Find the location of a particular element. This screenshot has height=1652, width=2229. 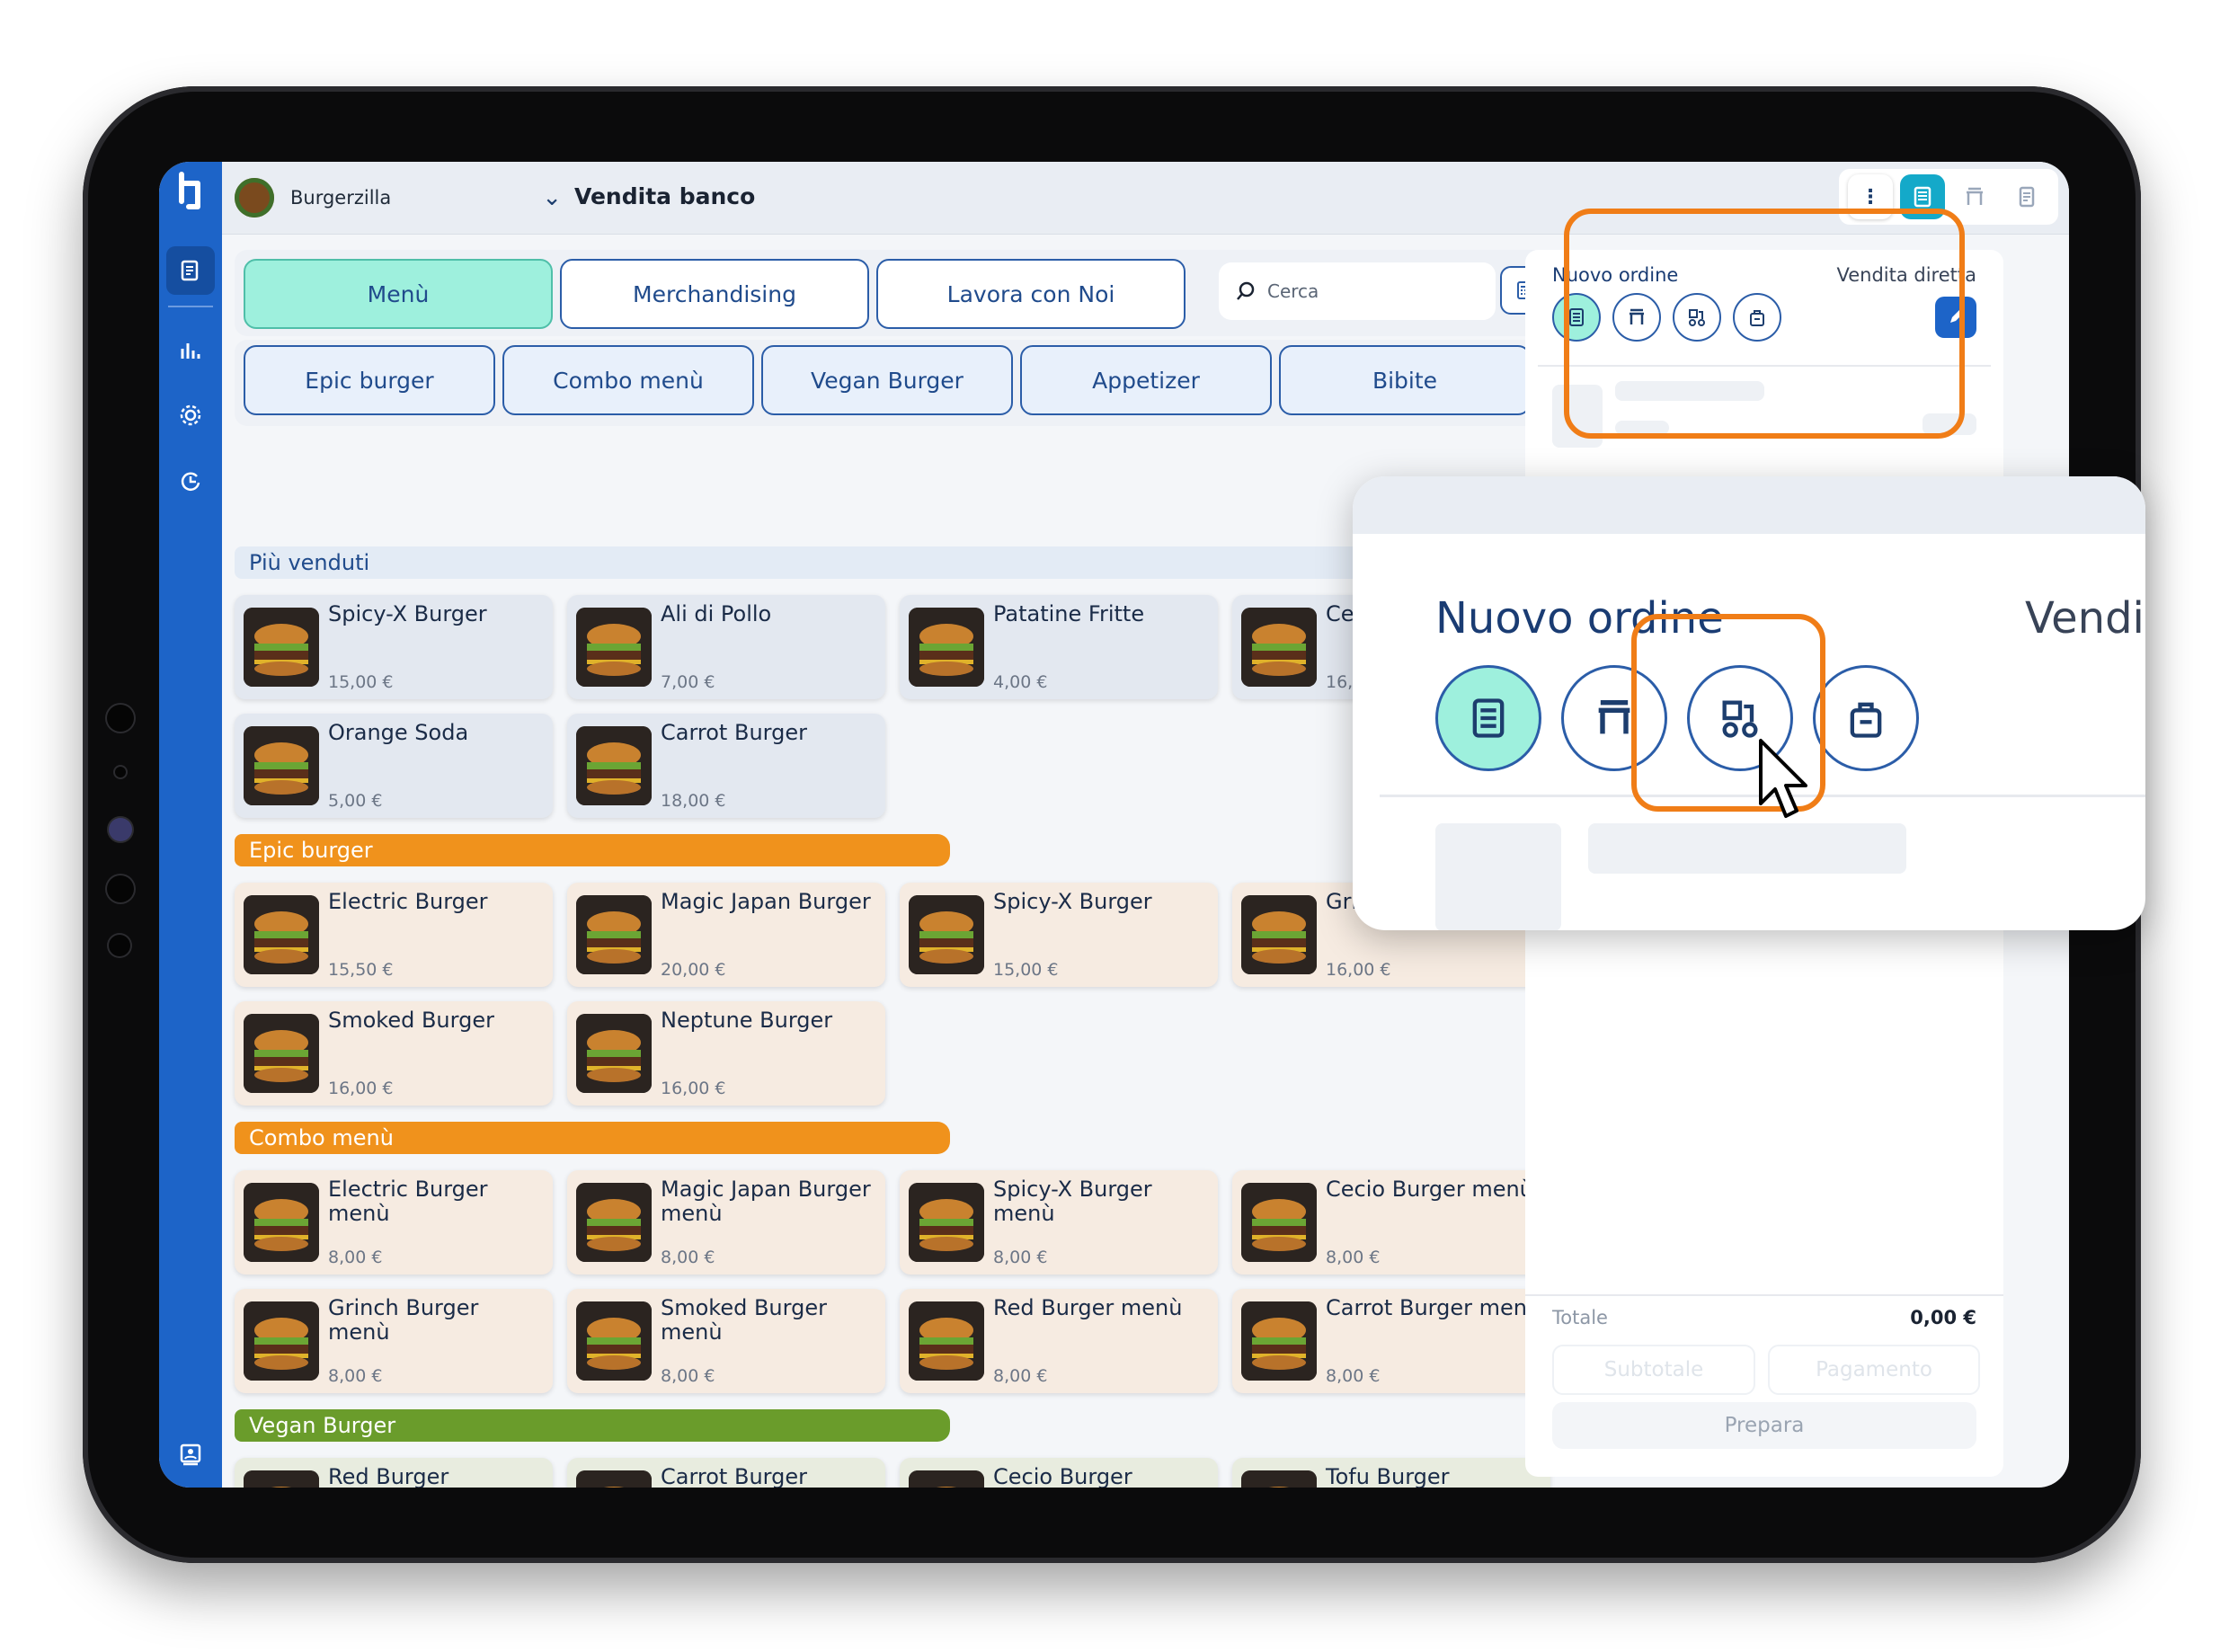

product-card: Cecio Burger16,00 € is located at coordinates (1059, 1473).